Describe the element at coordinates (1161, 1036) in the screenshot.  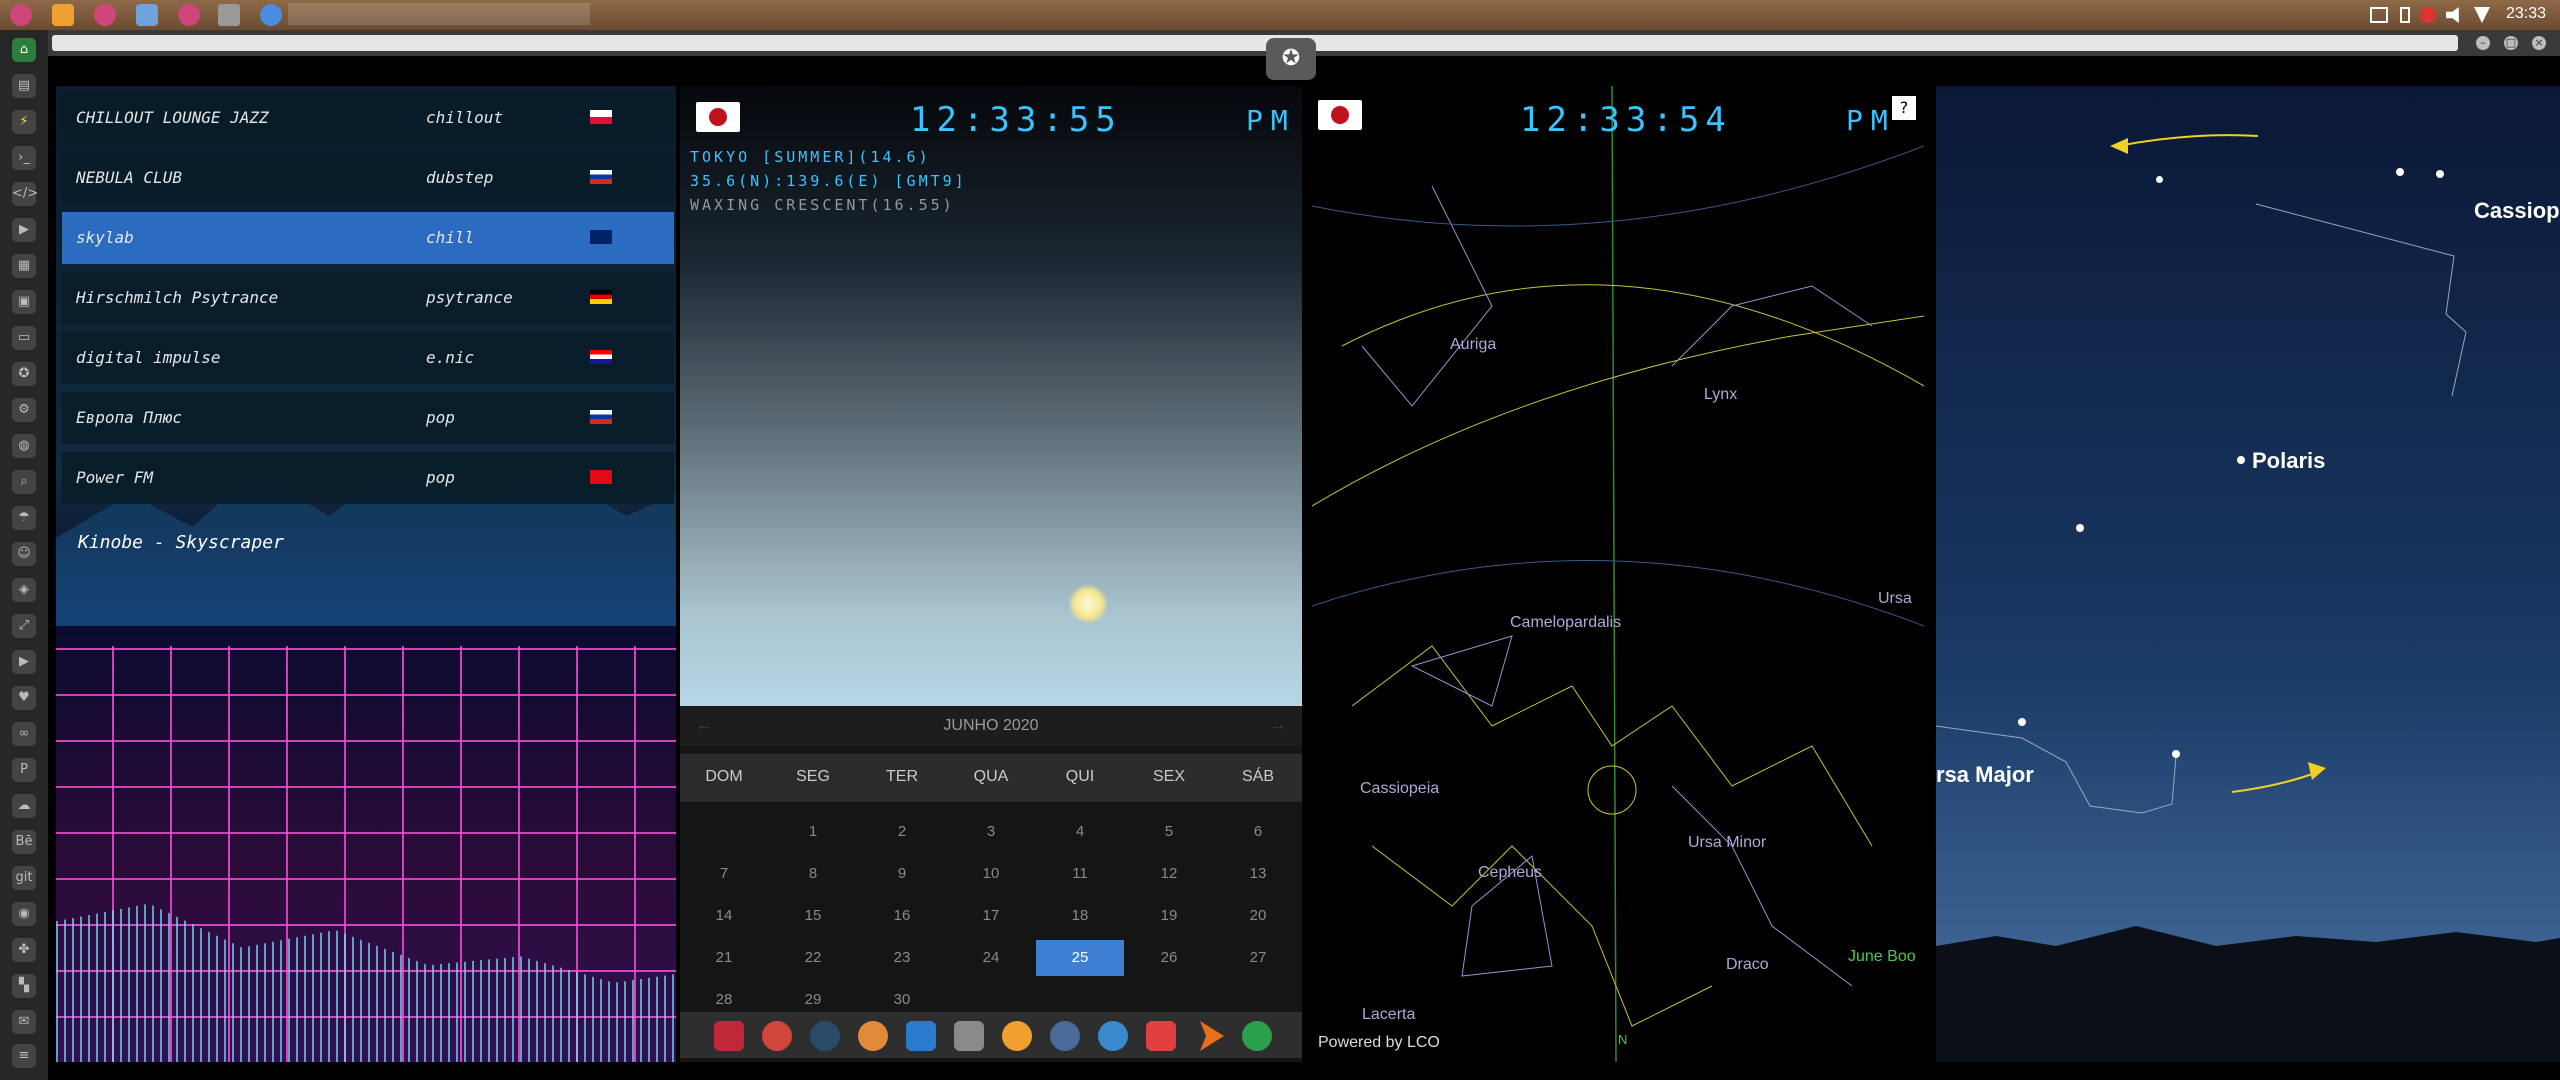
I see `dock-calendar-icon` at that location.